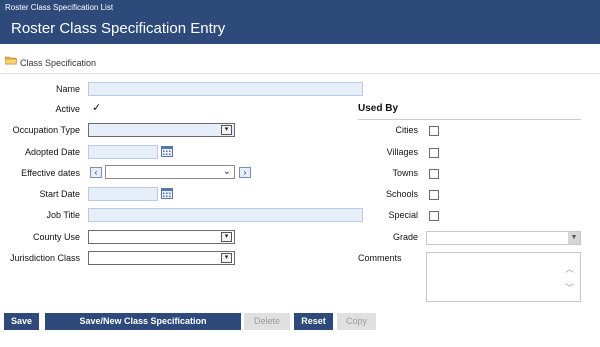 The height and width of the screenshot is (347, 600). I want to click on next-date-button: ›, so click(245, 172).